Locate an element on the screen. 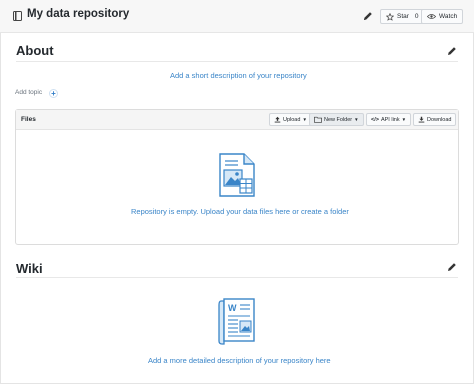 This screenshot has height=384, width=474. star-count: 0 is located at coordinates (416, 16).